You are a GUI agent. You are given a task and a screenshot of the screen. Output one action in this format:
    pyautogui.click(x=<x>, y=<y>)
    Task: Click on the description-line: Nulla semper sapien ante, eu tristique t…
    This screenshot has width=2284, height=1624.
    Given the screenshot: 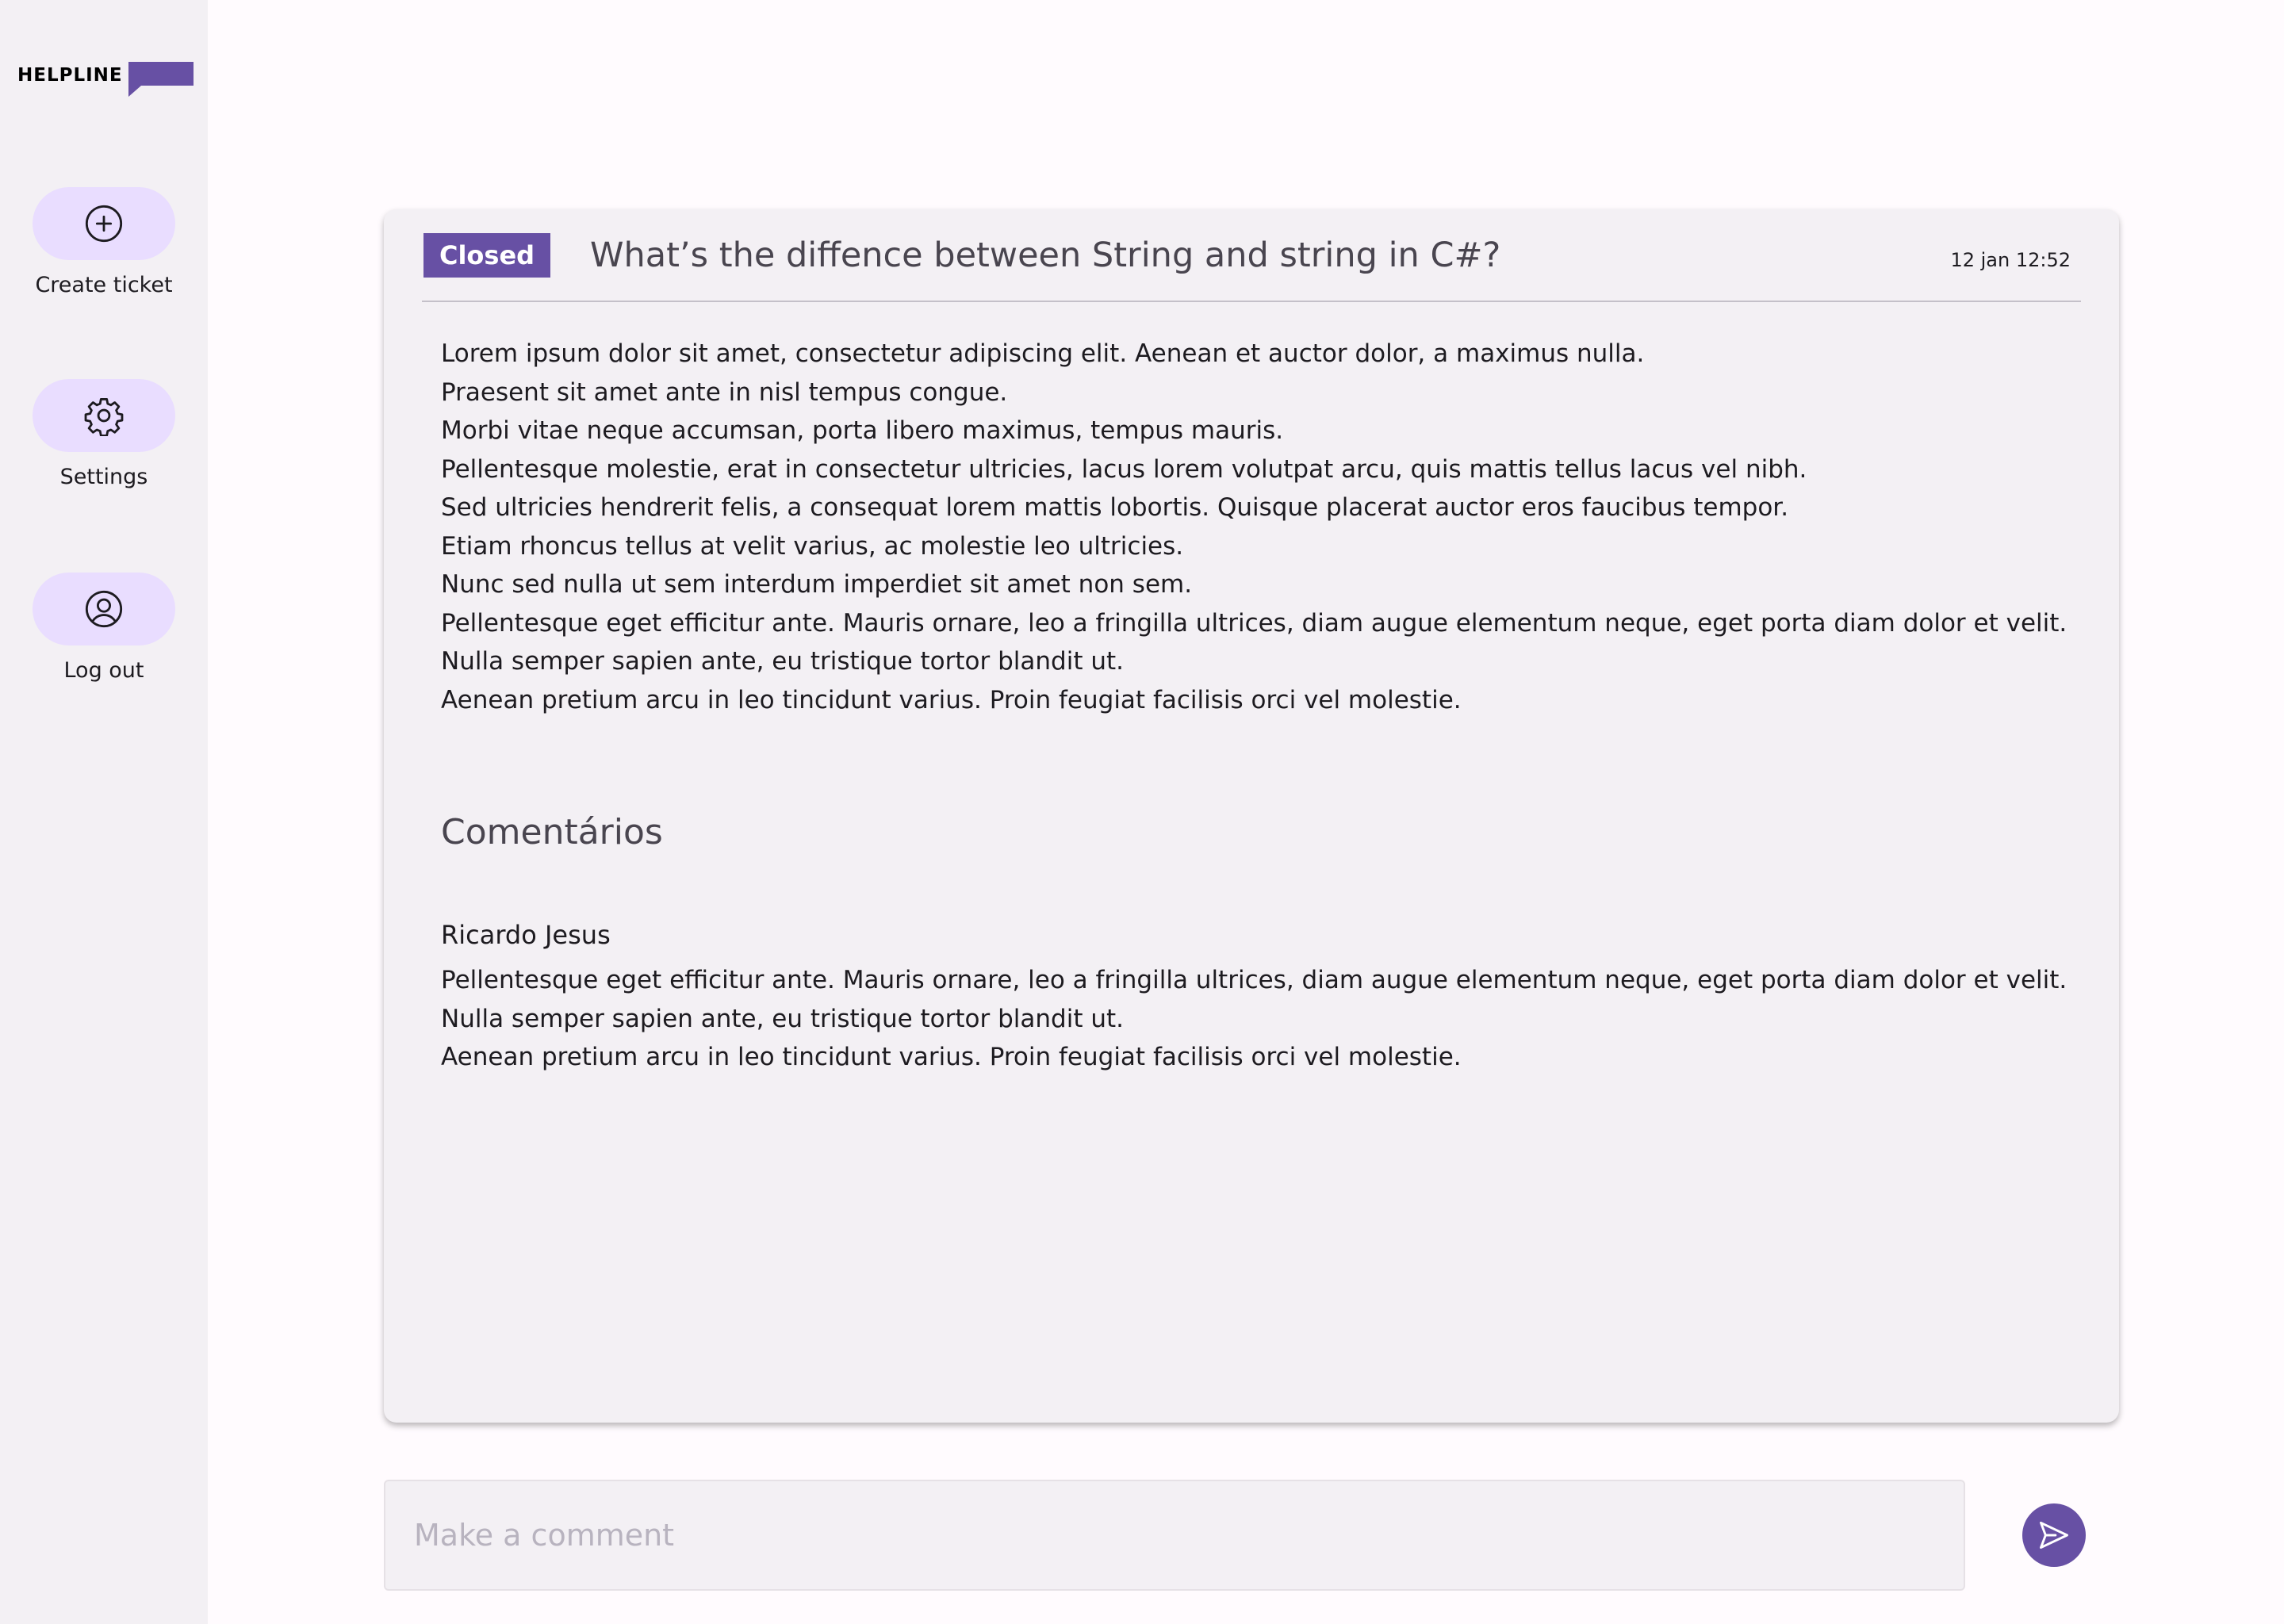 What is the action you would take?
    pyautogui.click(x=783, y=661)
    